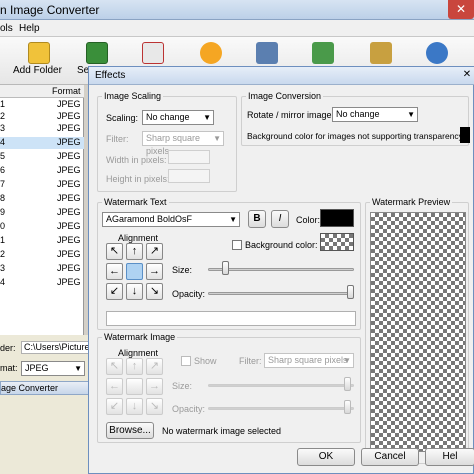 This screenshot has height=474, width=474. Describe the element at coordinates (134, 291) in the screenshot. I see `align-bottom-button: ↓` at that location.